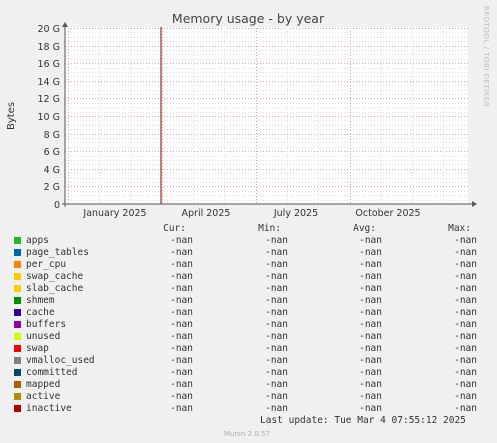 This screenshot has width=497, height=443. I want to click on y-axis-arrow, so click(65, 24).